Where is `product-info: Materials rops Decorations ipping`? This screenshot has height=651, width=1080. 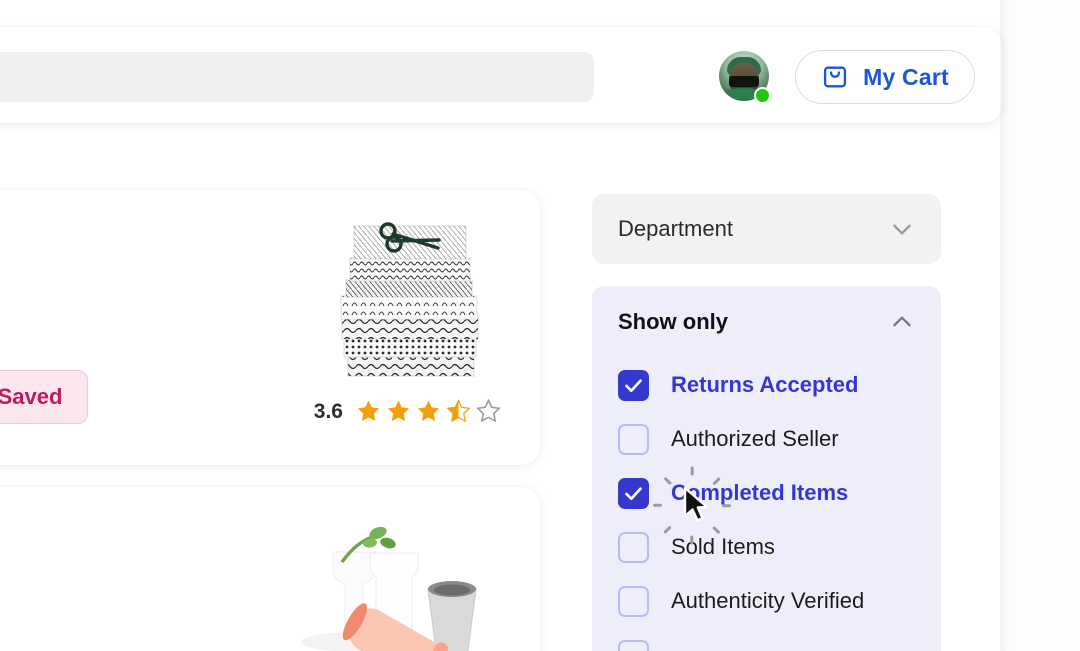 product-info: Materials rops Decorations ipping is located at coordinates (109, 283).